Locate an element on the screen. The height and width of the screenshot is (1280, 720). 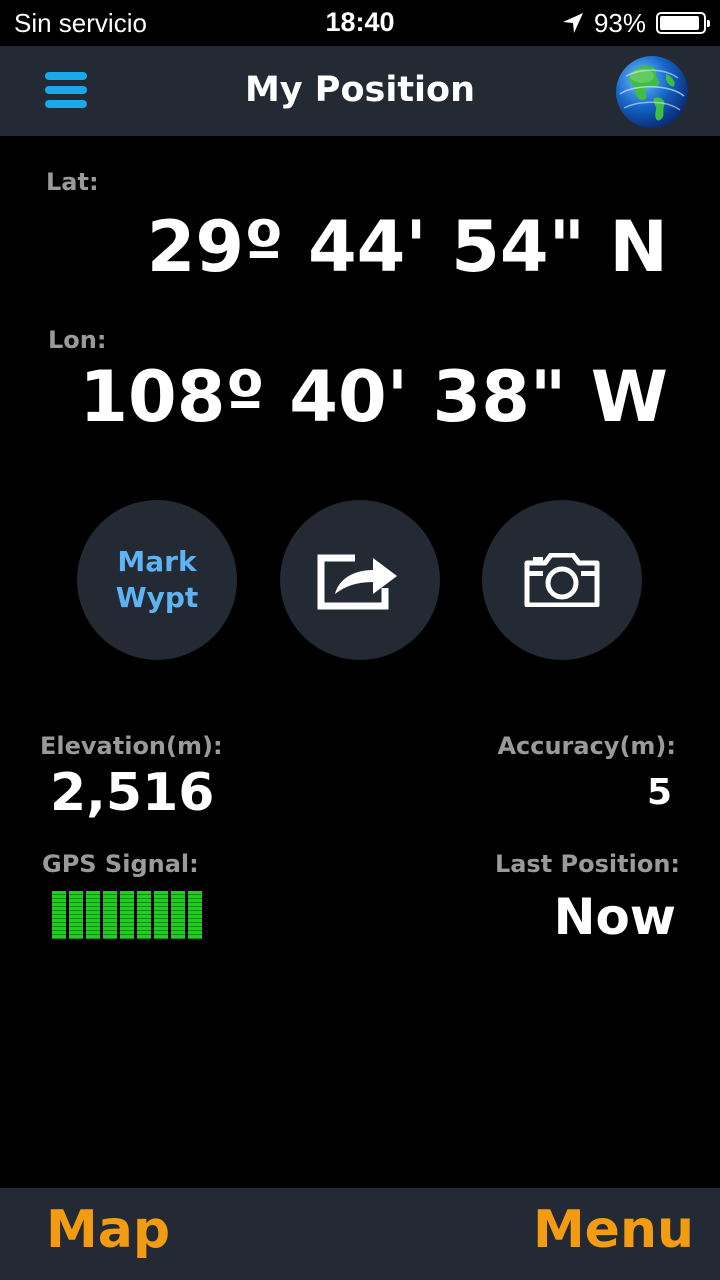
camera-button is located at coordinates (562, 580).